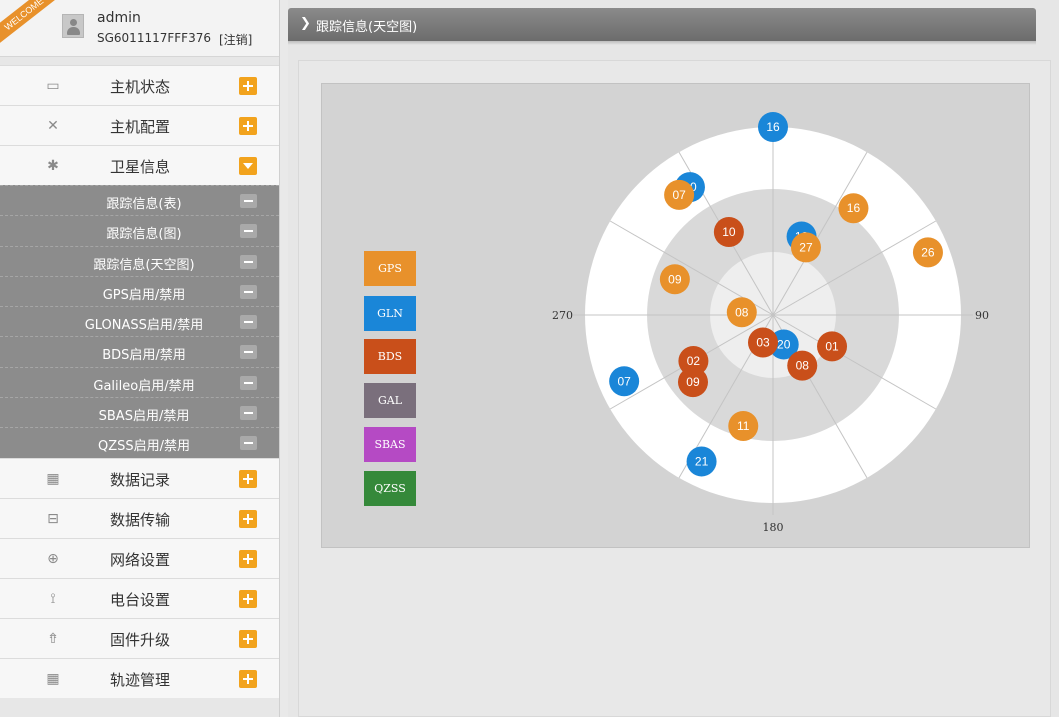 The height and width of the screenshot is (717, 1059). I want to click on submenu-label: QZSS启用/禁用, so click(144, 447).